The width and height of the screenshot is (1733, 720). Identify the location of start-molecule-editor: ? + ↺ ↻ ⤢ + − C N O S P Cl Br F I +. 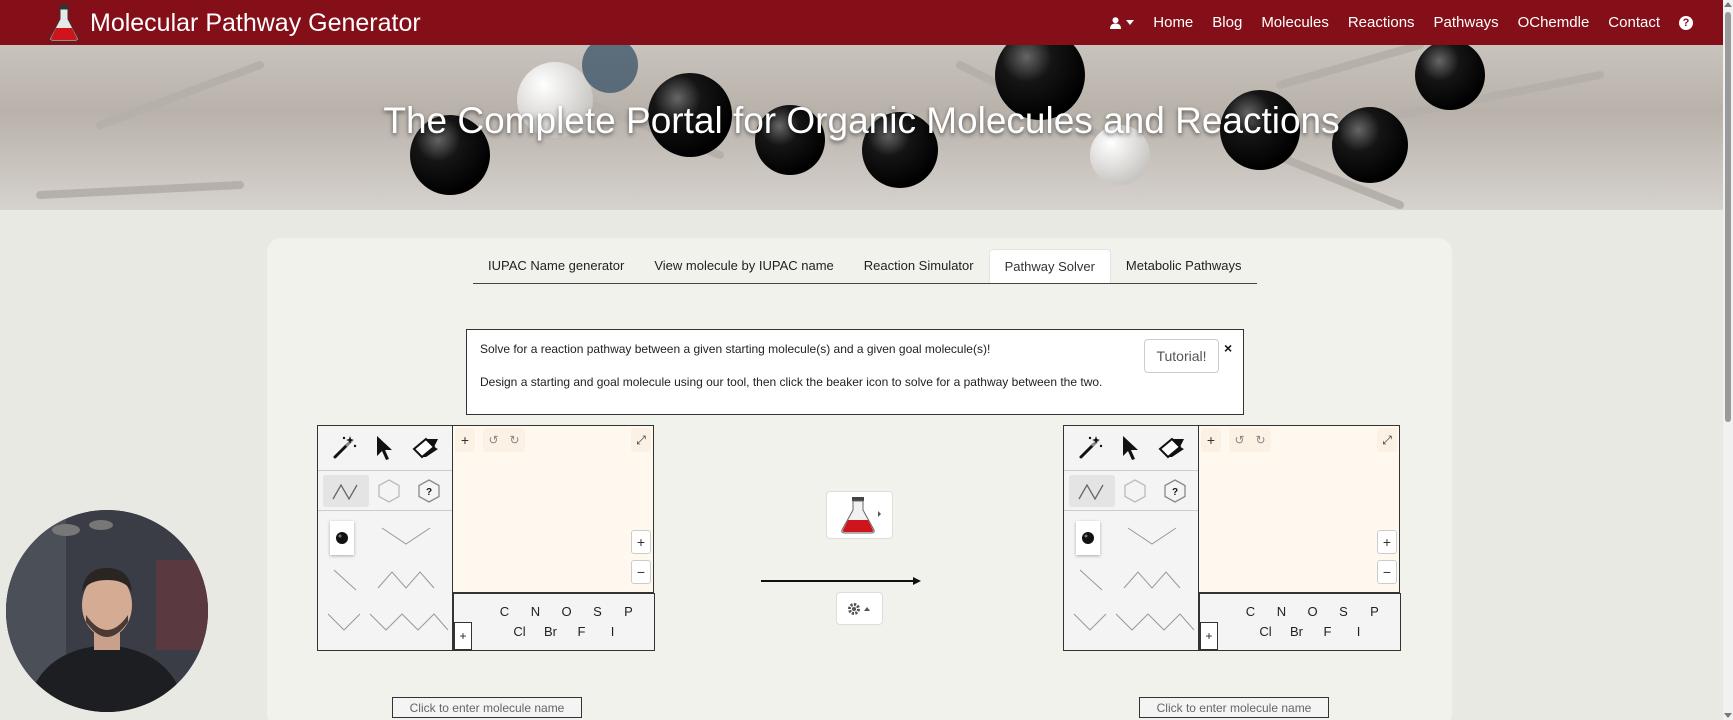
(486, 538).